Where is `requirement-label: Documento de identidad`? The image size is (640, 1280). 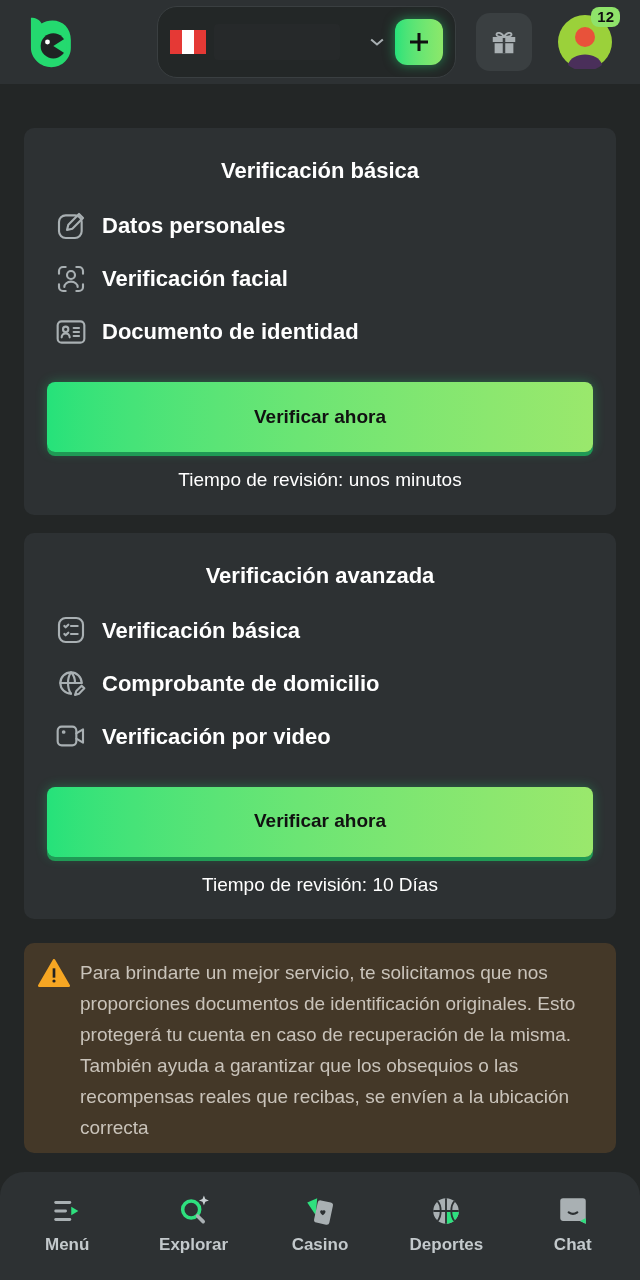 requirement-label: Documento de identidad is located at coordinates (230, 332).